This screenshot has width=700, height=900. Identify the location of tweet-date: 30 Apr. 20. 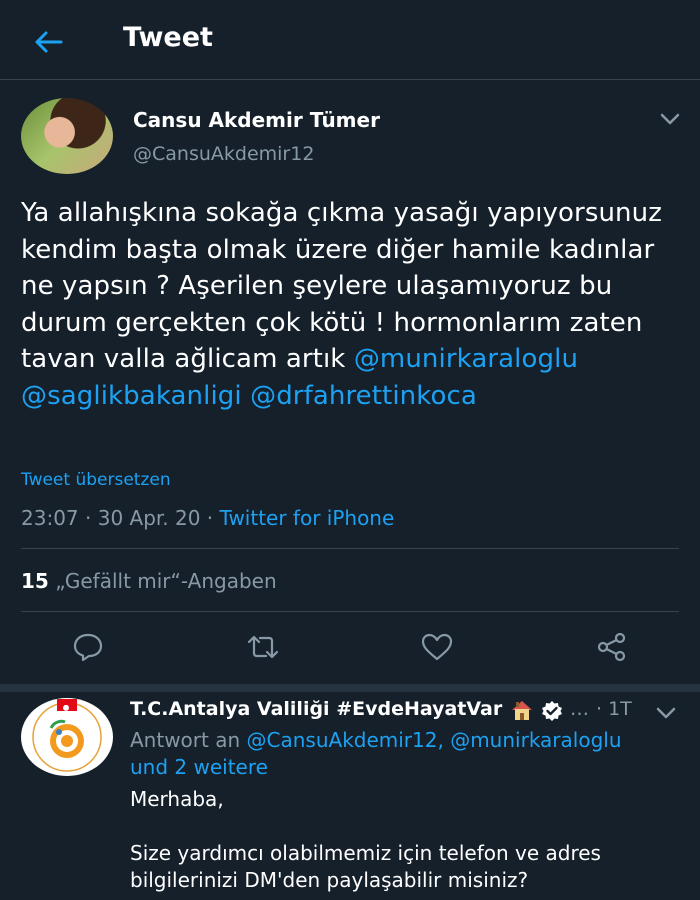
(149, 518).